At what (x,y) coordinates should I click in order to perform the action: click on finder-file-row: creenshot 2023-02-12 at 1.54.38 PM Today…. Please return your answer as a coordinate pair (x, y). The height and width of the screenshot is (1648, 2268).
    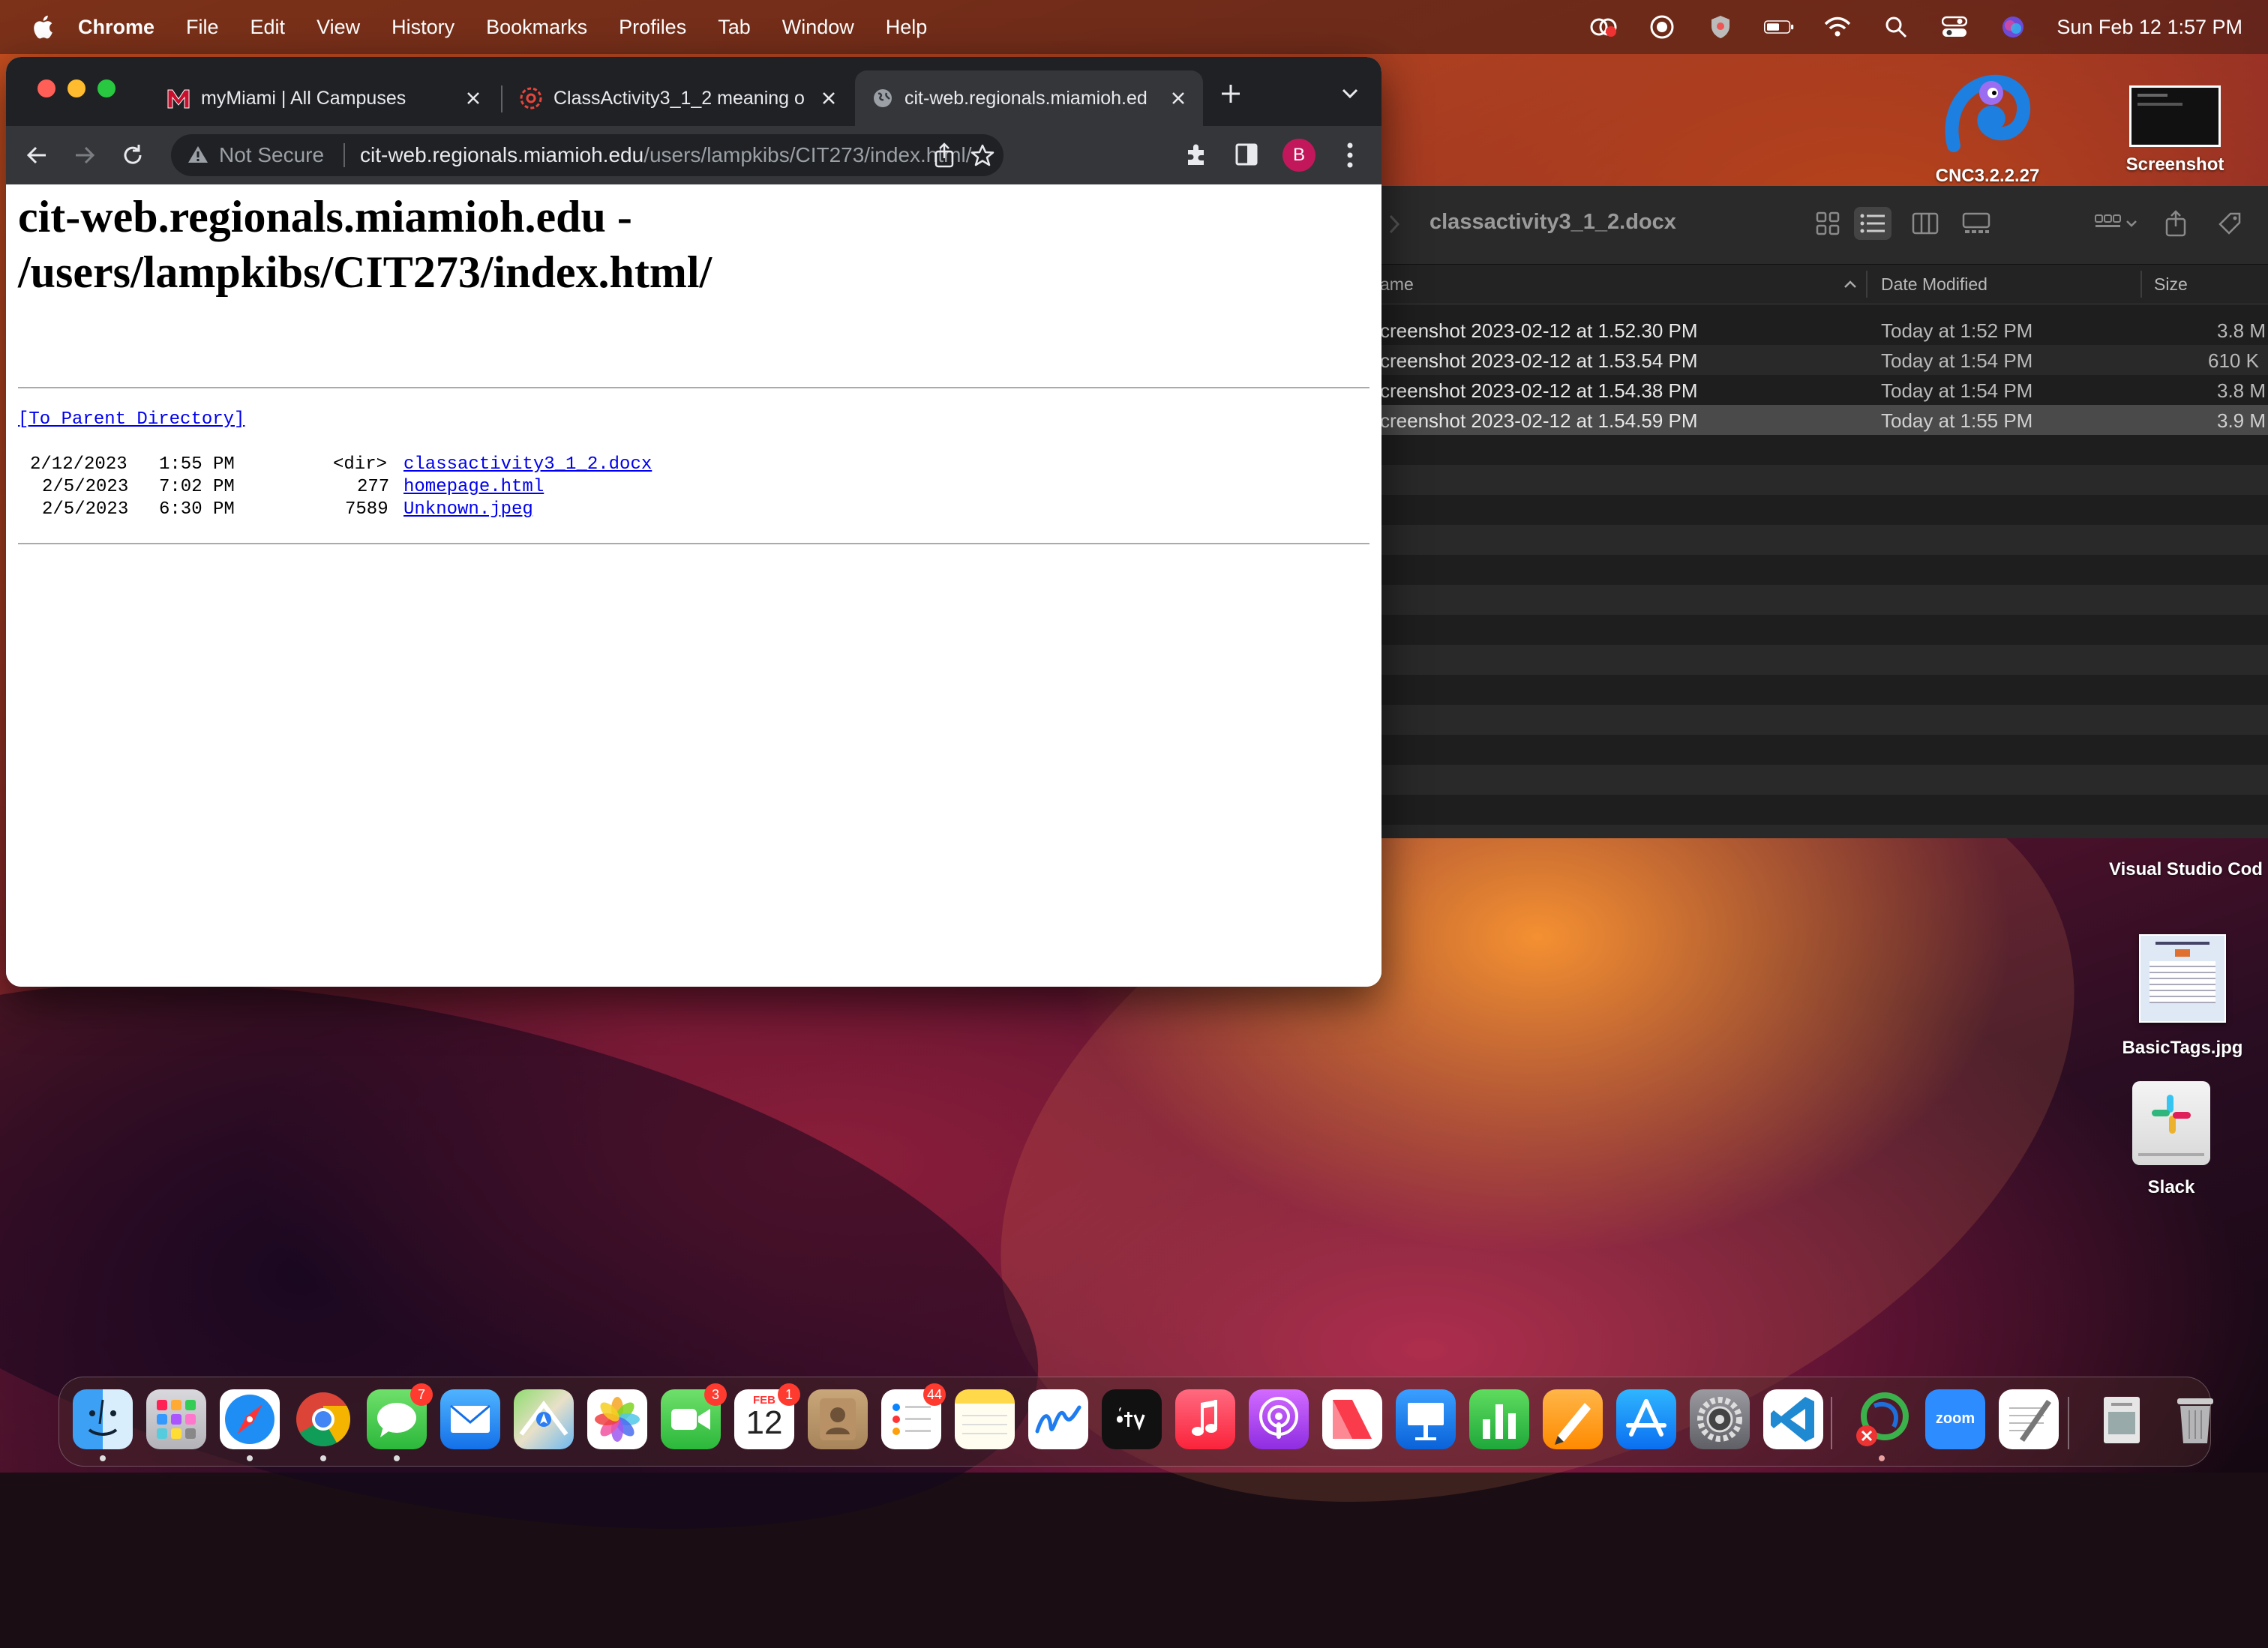
    Looking at the image, I should click on (1824, 390).